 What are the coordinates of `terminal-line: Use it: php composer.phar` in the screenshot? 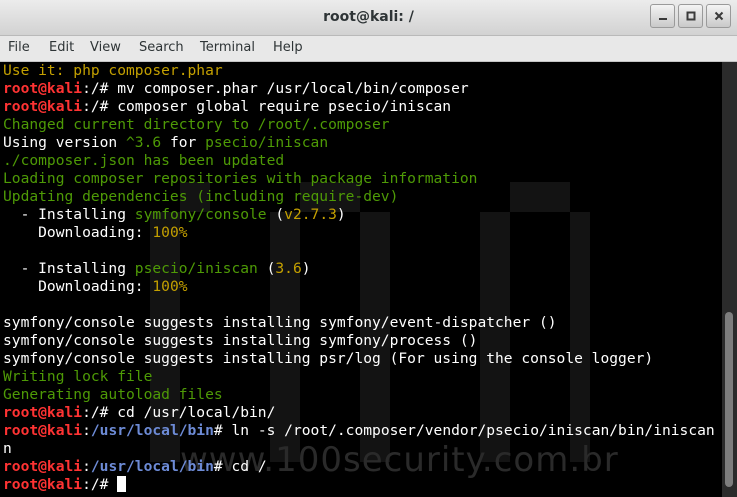 It's located at (359, 71).